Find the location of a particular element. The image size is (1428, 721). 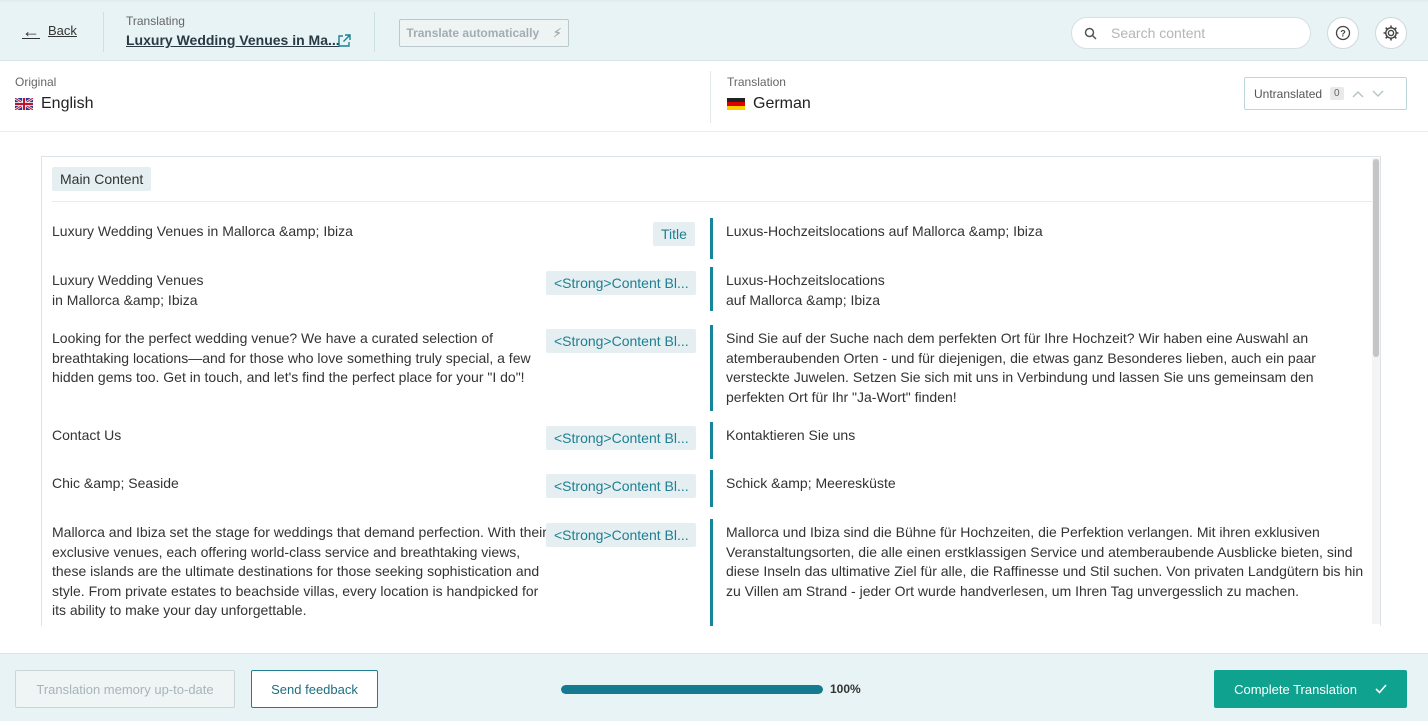

translation-language-name: German is located at coordinates (782, 103).